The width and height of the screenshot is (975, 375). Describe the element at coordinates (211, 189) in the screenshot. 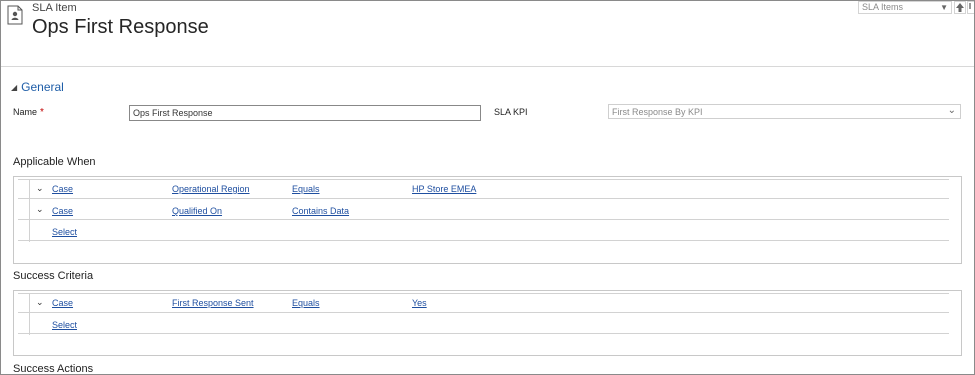

I see `condition-field-link: Operational Region` at that location.